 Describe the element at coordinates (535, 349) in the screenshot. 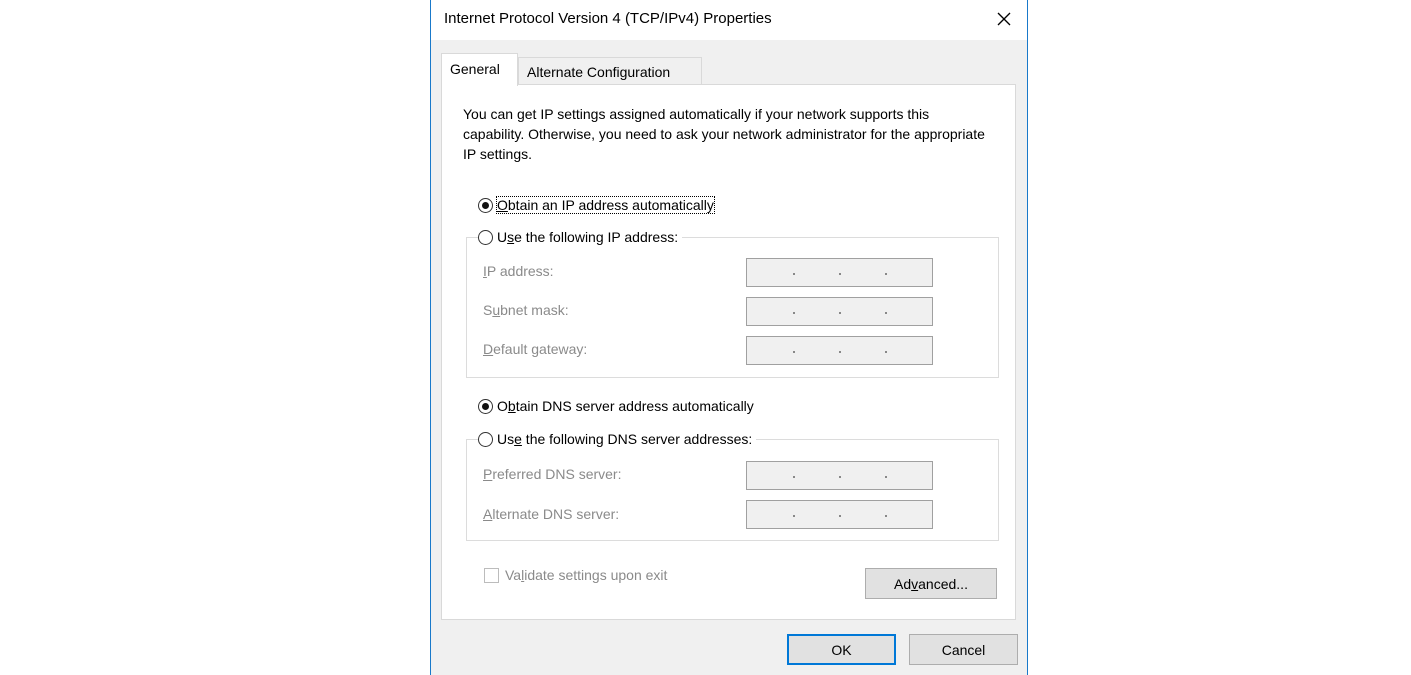

I see `default-gateway-label: Default gateway:` at that location.